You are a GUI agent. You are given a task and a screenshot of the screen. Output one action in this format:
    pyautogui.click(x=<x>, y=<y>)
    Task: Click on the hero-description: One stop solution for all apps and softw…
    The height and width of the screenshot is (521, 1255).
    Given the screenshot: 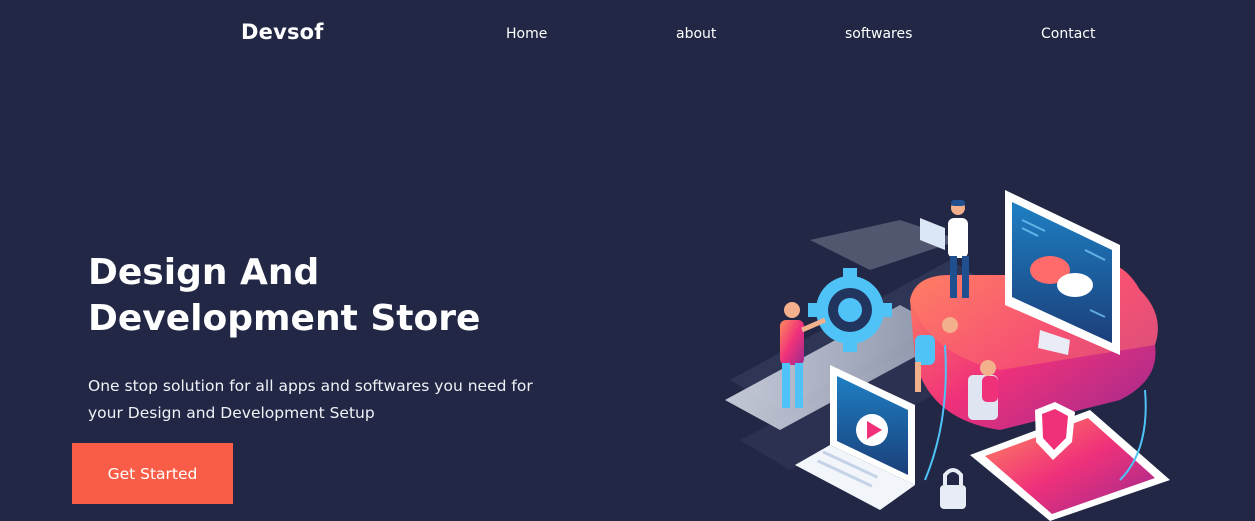 What is the action you would take?
    pyautogui.click(x=310, y=399)
    